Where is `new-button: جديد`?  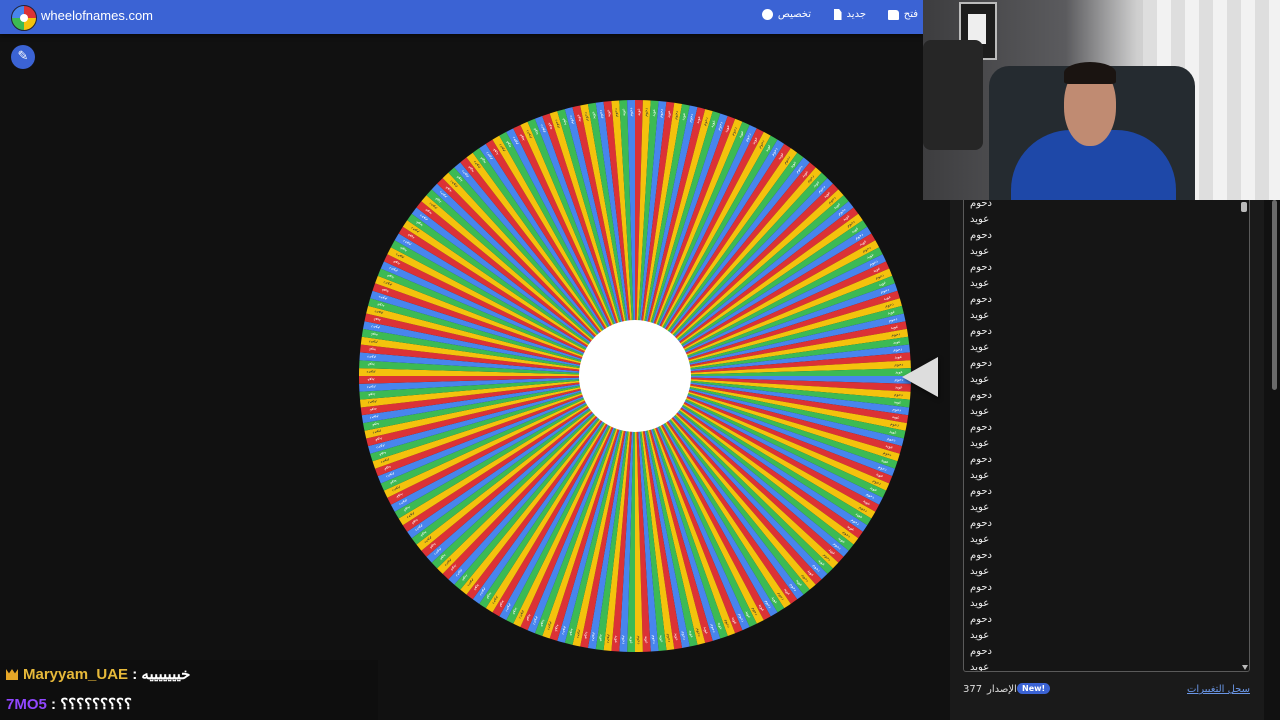 new-button: جديد is located at coordinates (849, 14).